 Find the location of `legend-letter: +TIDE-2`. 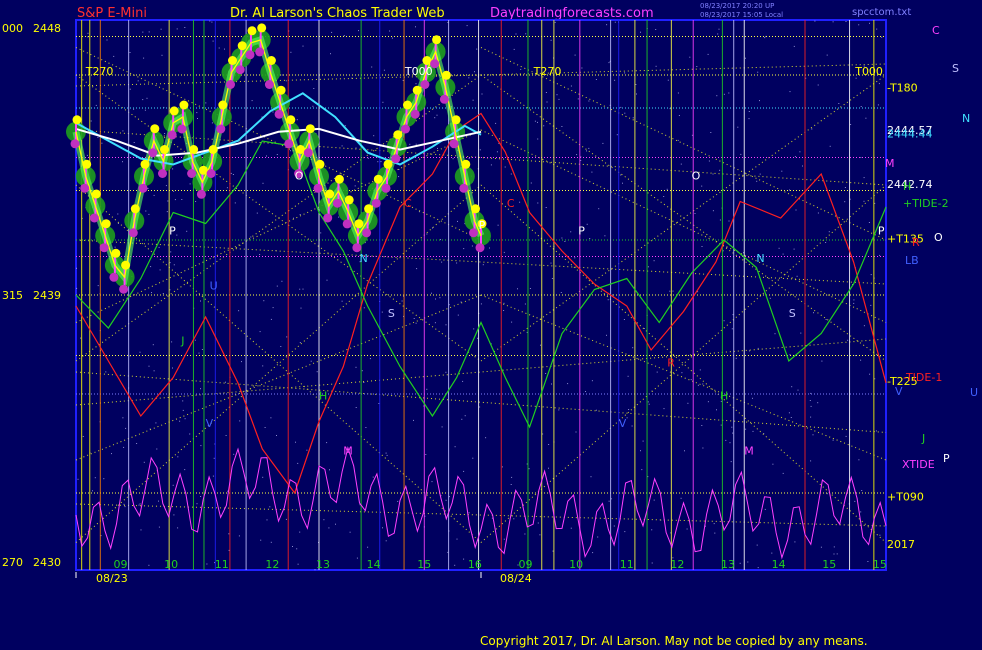

legend-letter: +TIDE-2 is located at coordinates (926, 203).